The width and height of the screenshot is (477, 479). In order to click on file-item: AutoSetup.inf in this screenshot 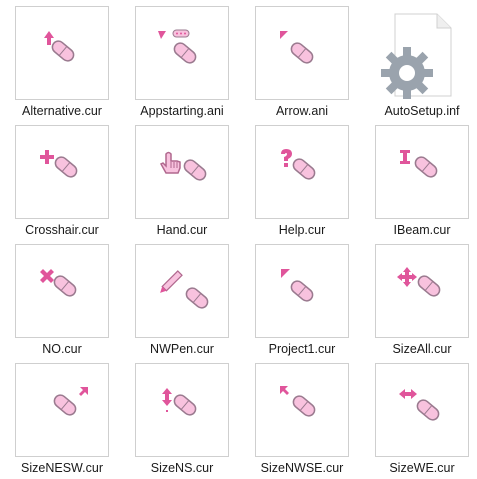, I will do `click(422, 62)`.